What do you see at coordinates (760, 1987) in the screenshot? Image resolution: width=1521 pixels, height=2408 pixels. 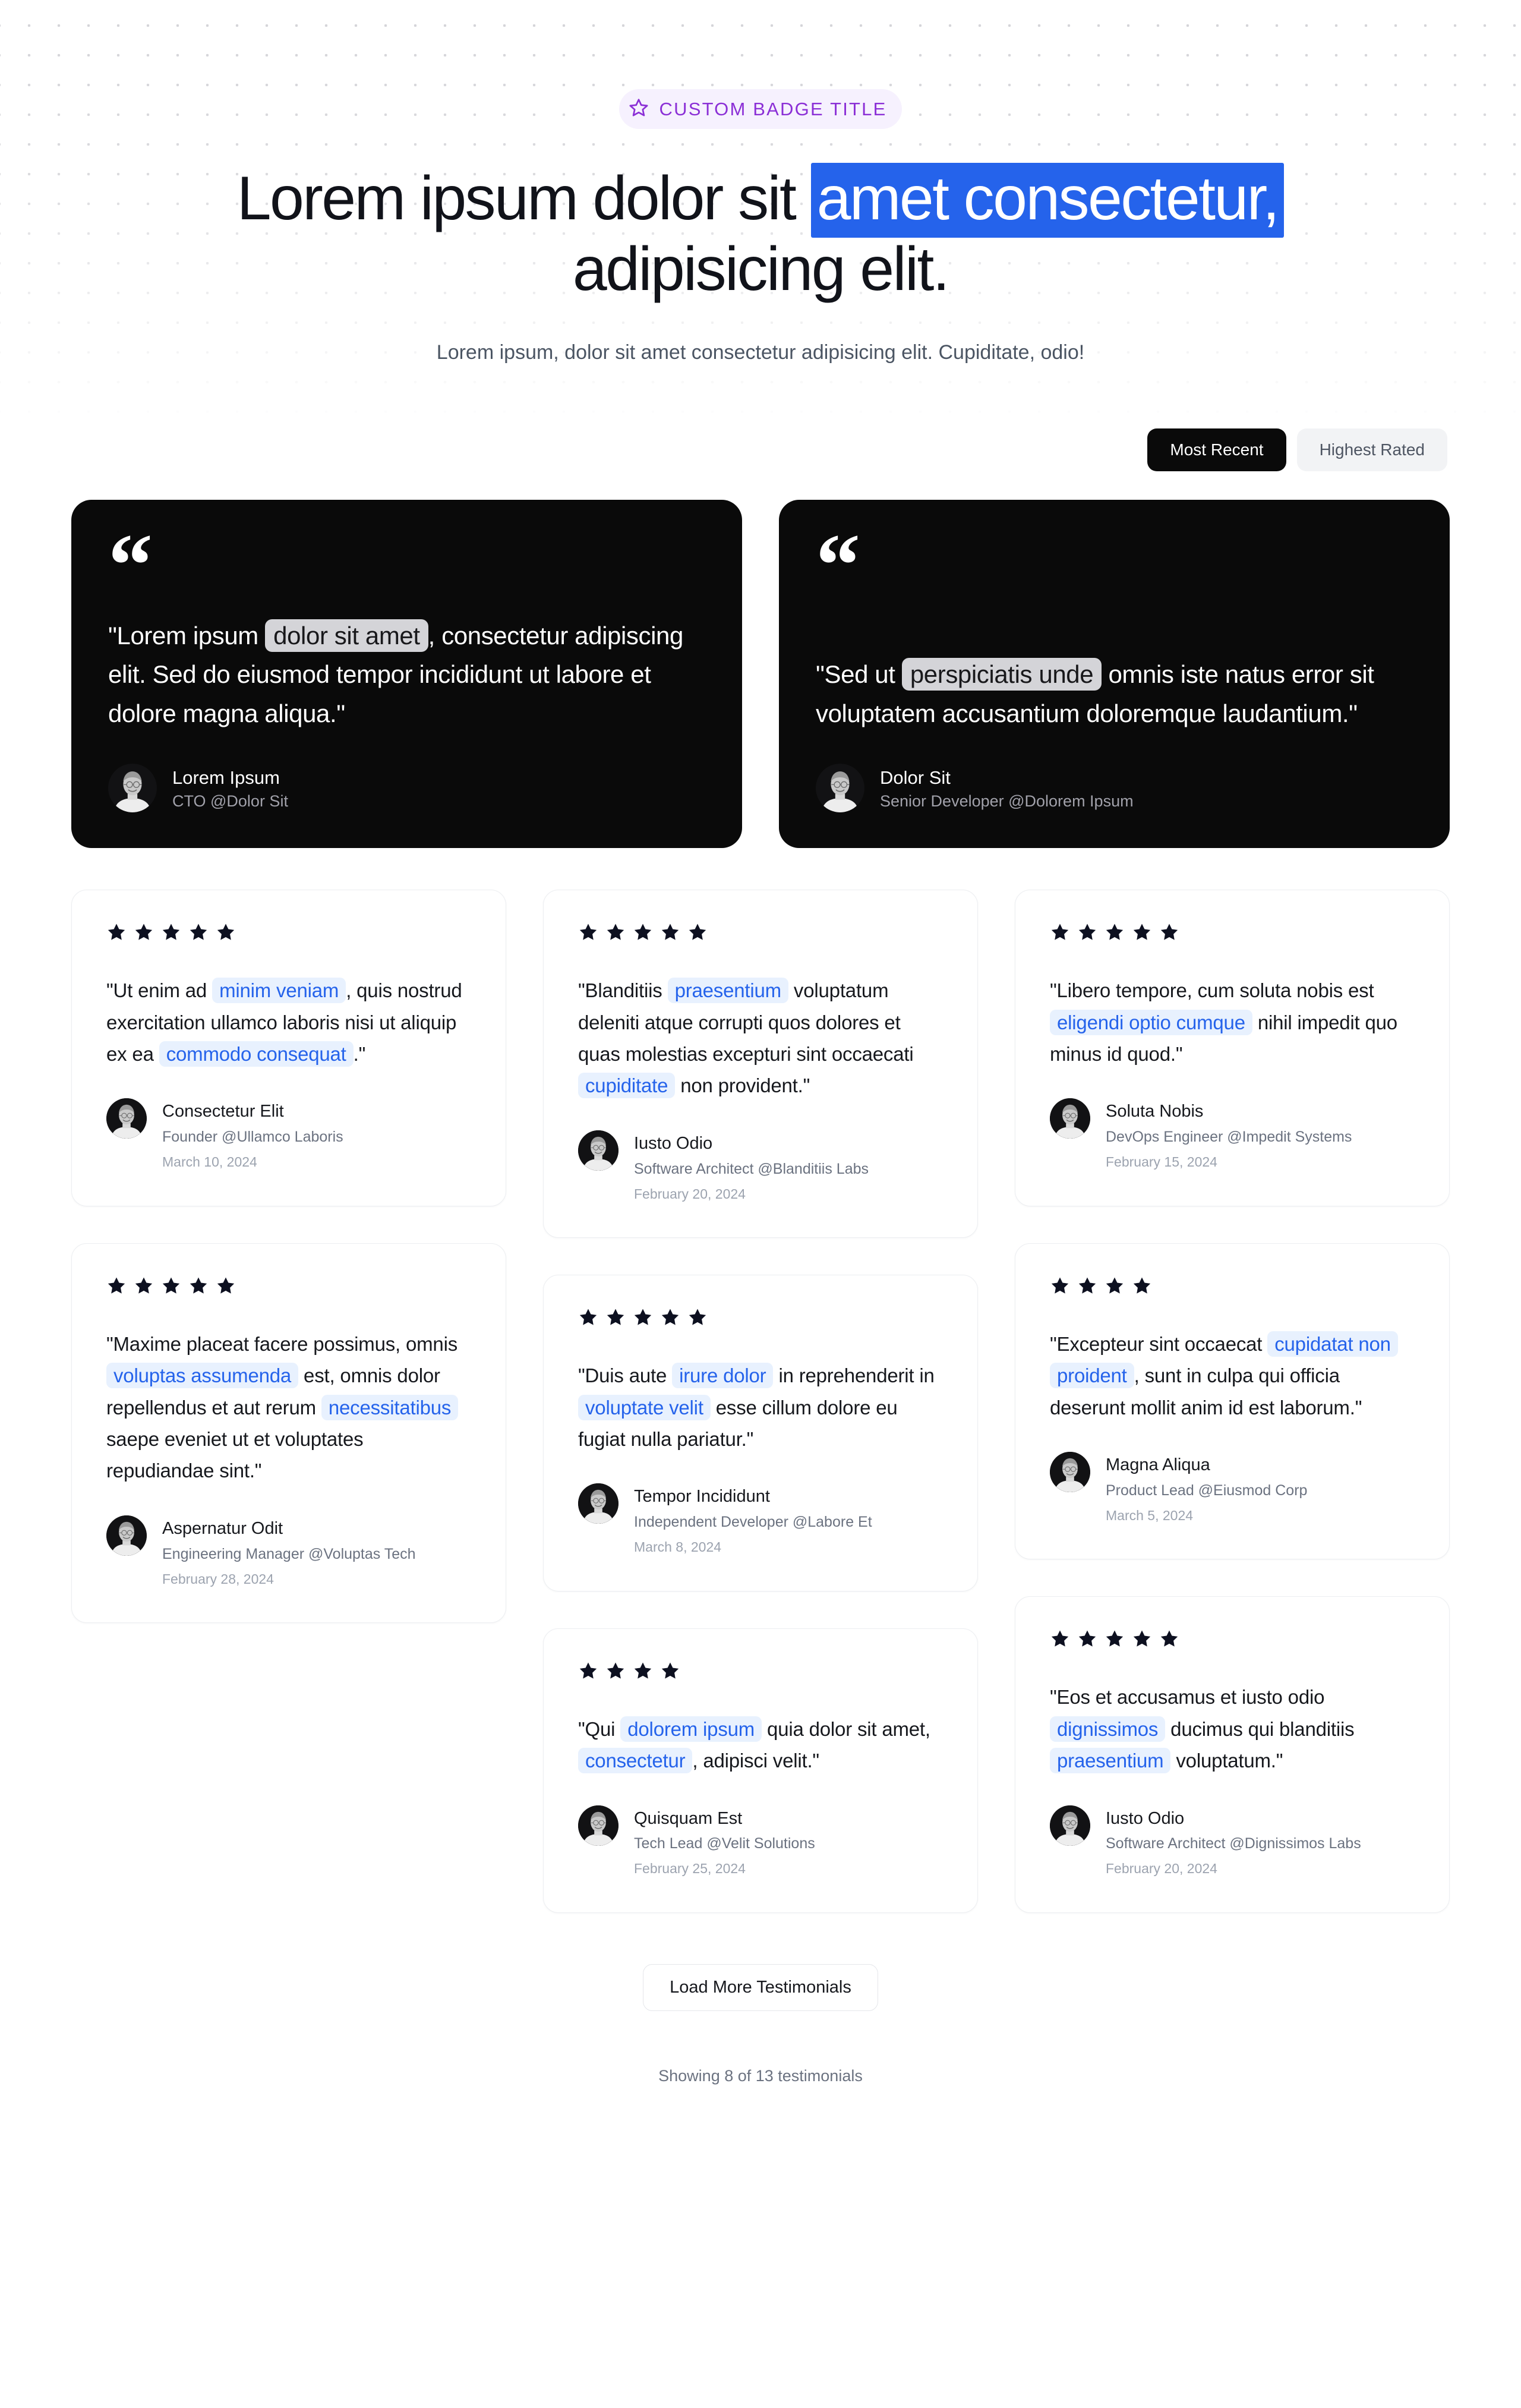 I see `load-more-button: Load More Testimonials` at bounding box center [760, 1987].